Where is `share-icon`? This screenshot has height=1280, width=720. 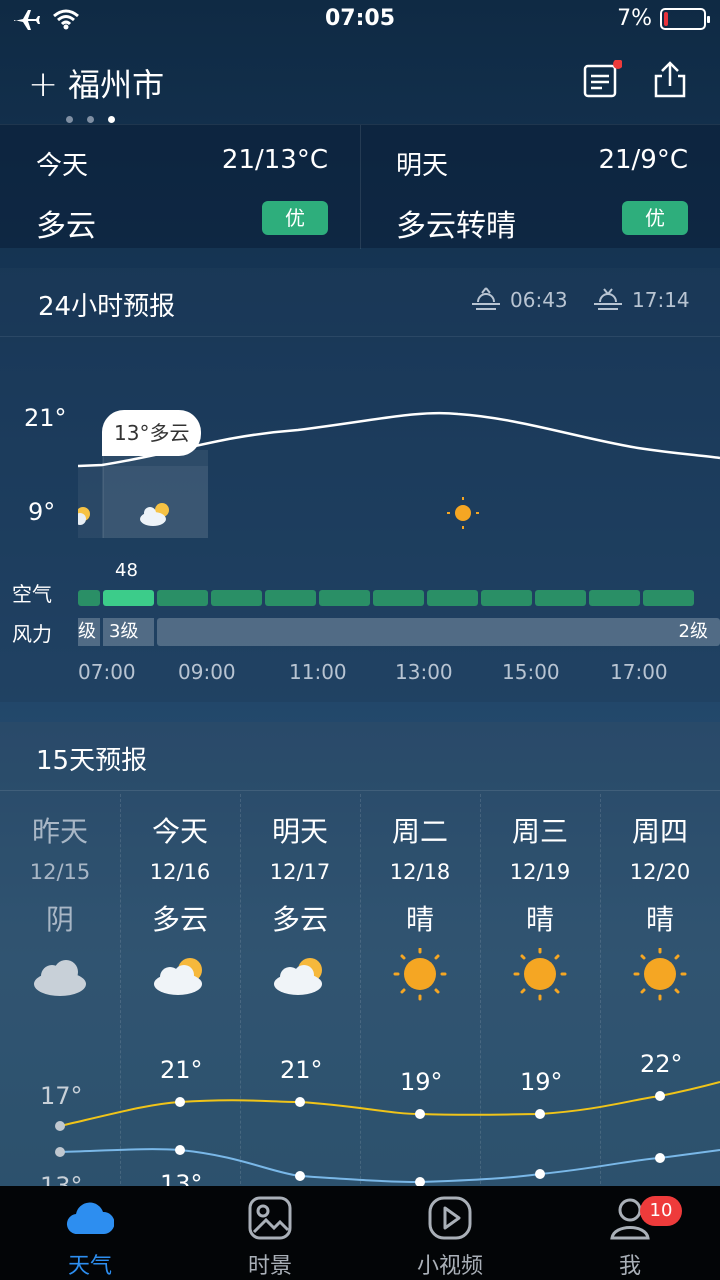 share-icon is located at coordinates (670, 80).